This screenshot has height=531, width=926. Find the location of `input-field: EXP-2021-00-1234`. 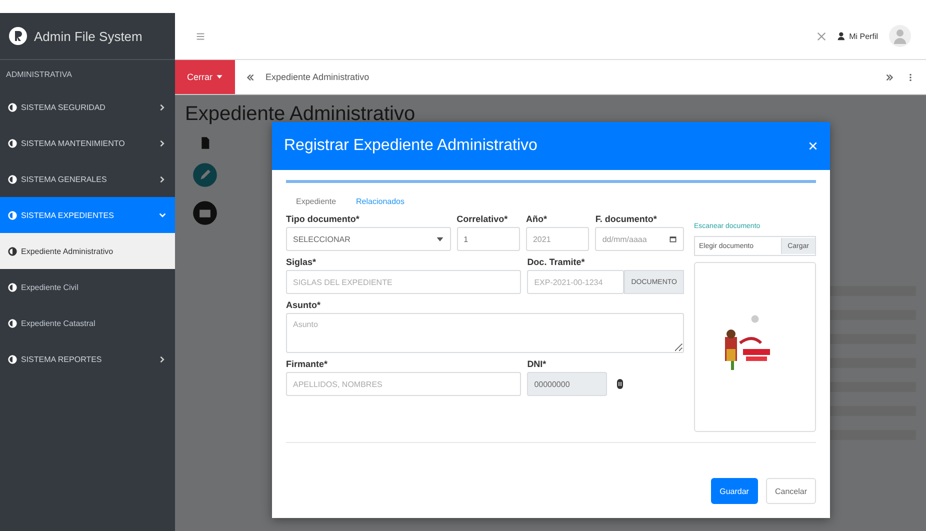

input-field: EXP-2021-00-1234 is located at coordinates (575, 282).